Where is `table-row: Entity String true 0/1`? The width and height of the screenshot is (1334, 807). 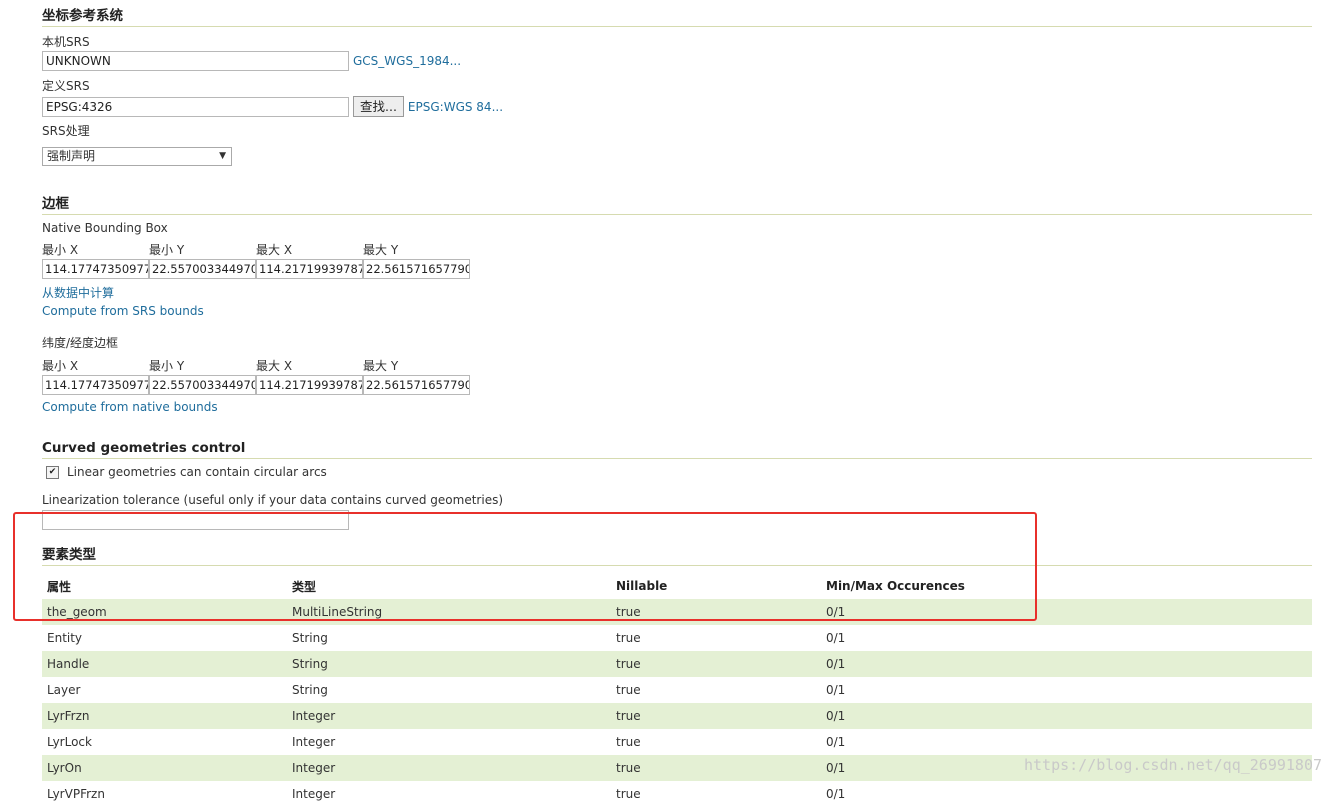
table-row: Entity String true 0/1 is located at coordinates (677, 638).